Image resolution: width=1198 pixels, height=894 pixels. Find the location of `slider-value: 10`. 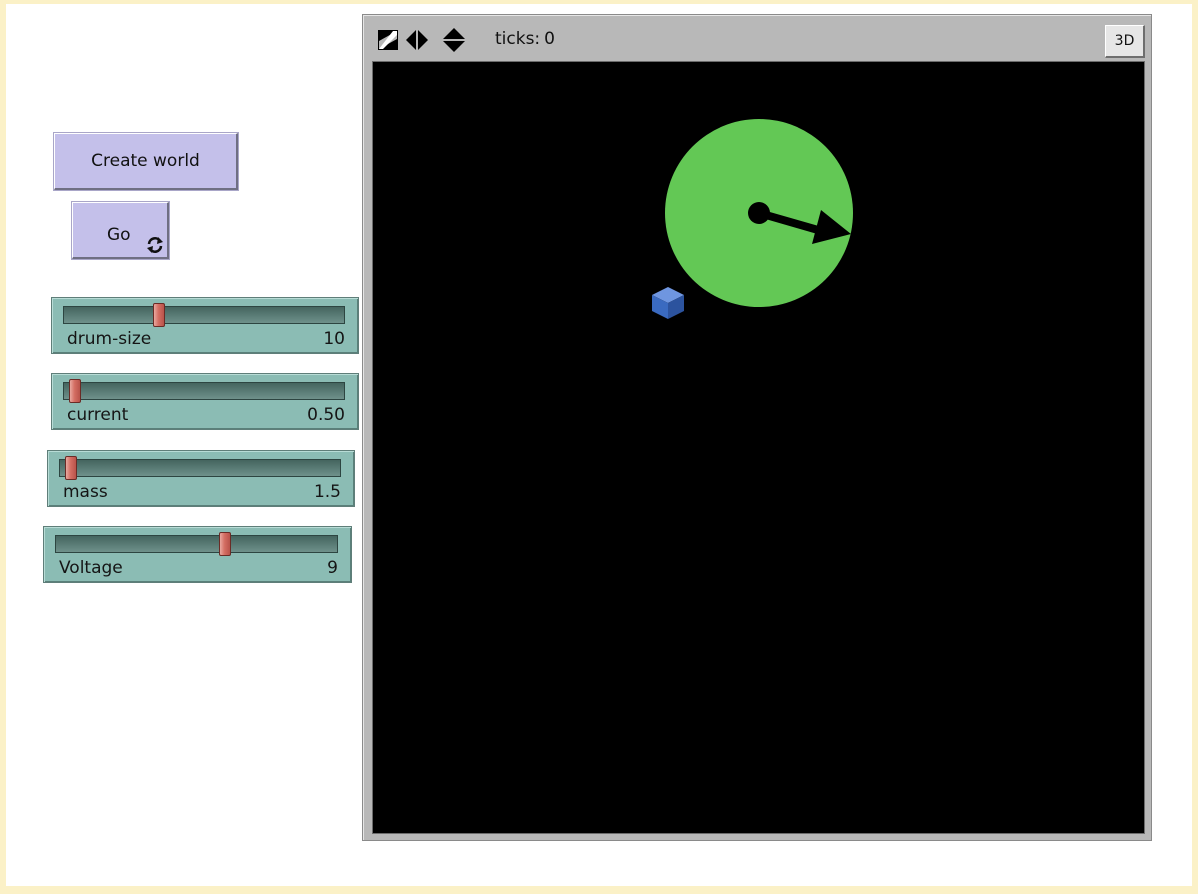

slider-value: 10 is located at coordinates (334, 339).